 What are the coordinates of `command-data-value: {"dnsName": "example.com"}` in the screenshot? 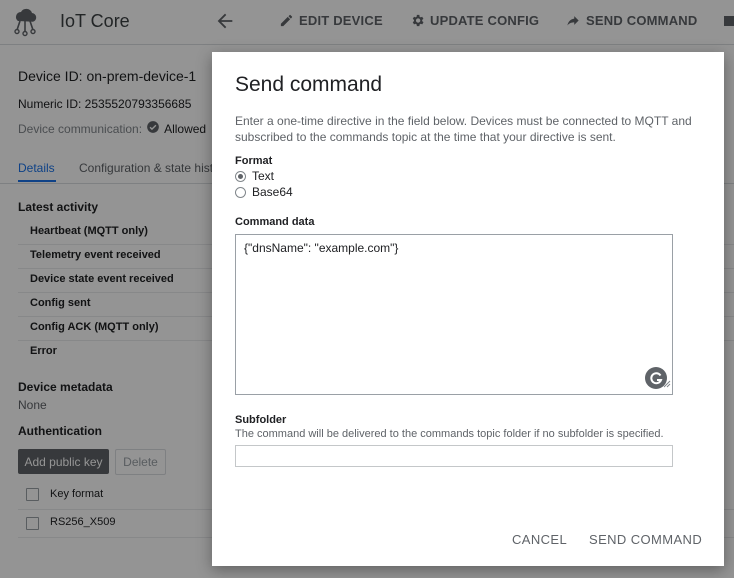 It's located at (321, 248).